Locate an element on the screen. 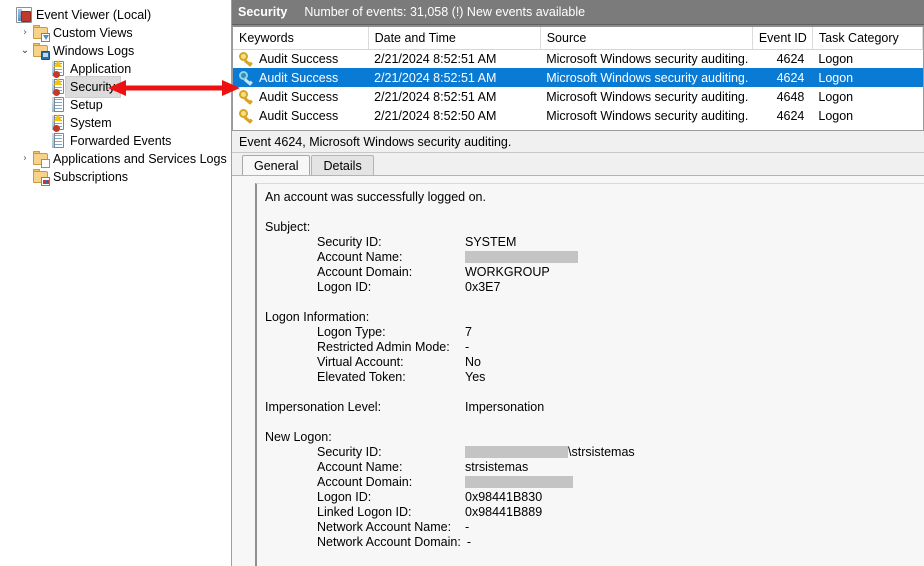 The width and height of the screenshot is (924, 566). tree-item-forwarded-events: Forwarded Events is located at coordinates (115, 141).